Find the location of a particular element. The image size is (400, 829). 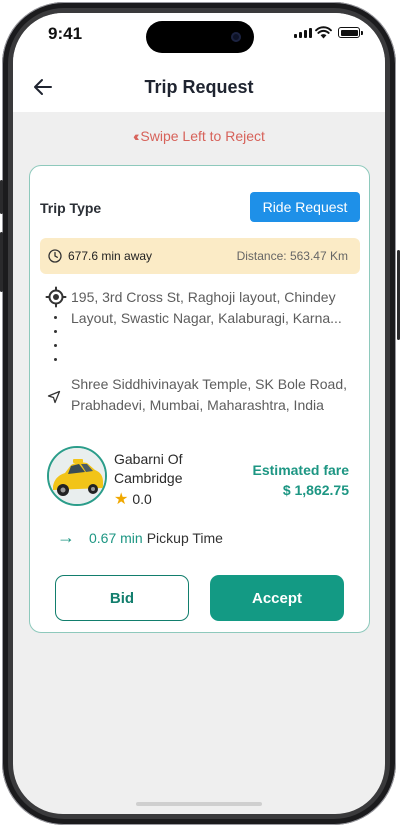

right-arrow-icon: → is located at coordinates (66, 537).